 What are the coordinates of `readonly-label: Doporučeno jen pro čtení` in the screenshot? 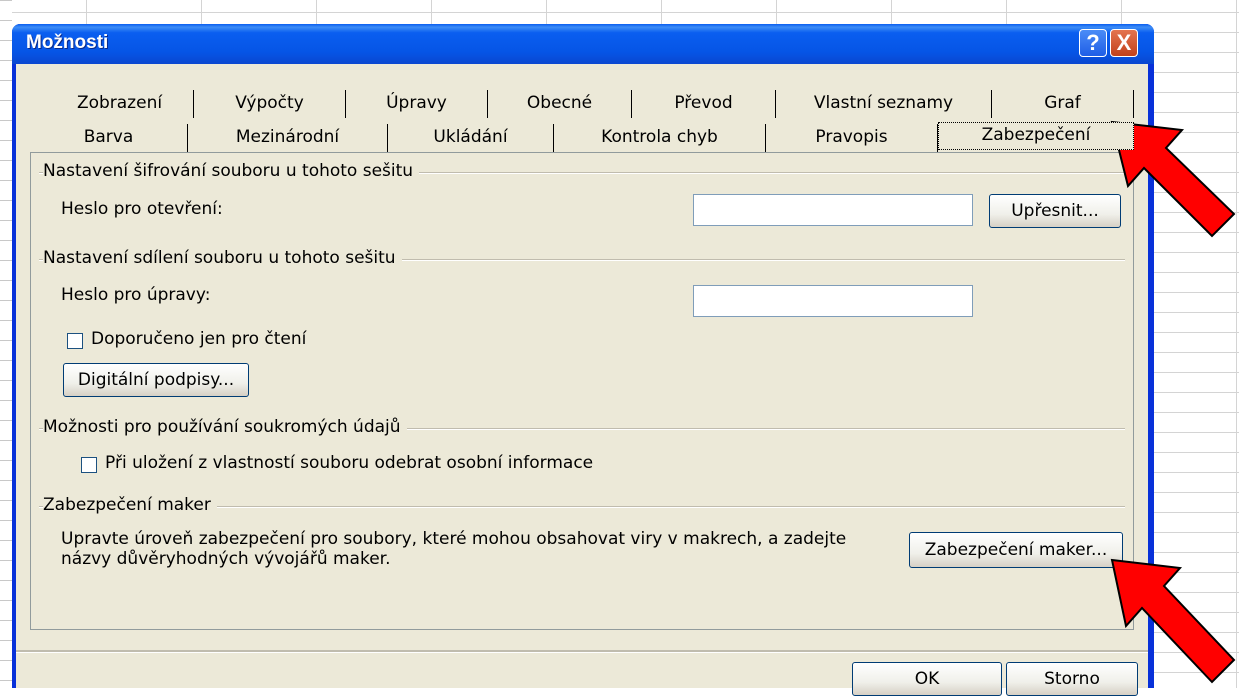 It's located at (198, 339).